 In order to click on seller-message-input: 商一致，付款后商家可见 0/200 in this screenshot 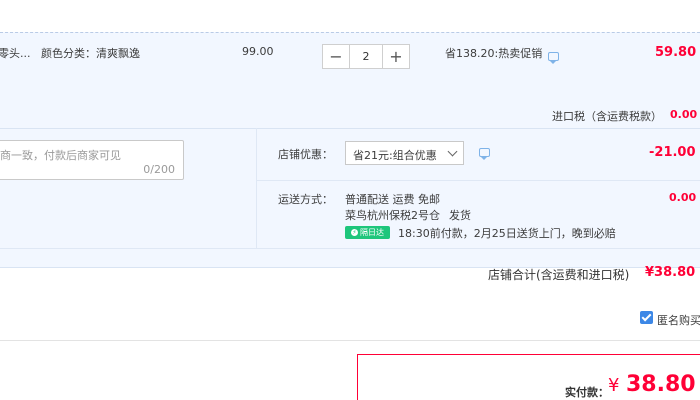, I will do `click(92, 160)`.